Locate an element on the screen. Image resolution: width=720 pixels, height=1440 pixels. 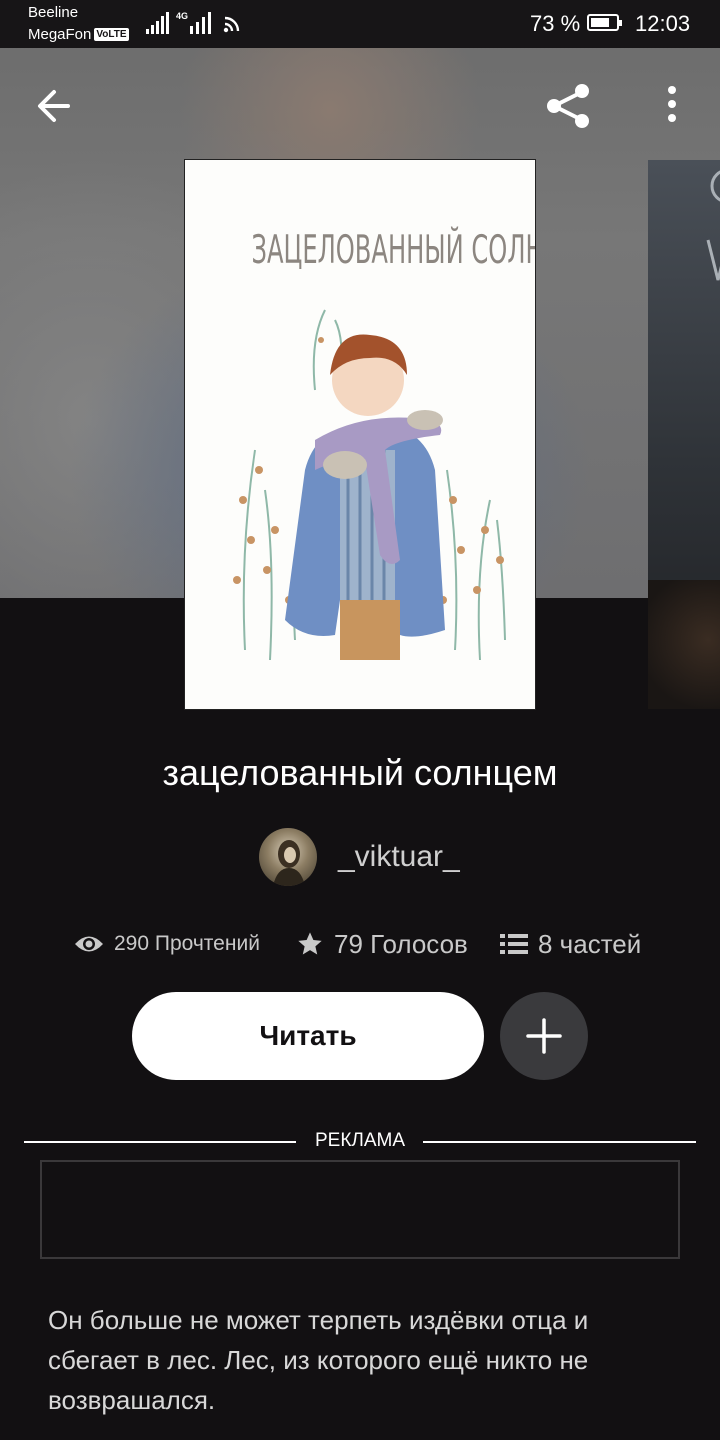
parts-stat: 8 частей is located at coordinates (570, 944).